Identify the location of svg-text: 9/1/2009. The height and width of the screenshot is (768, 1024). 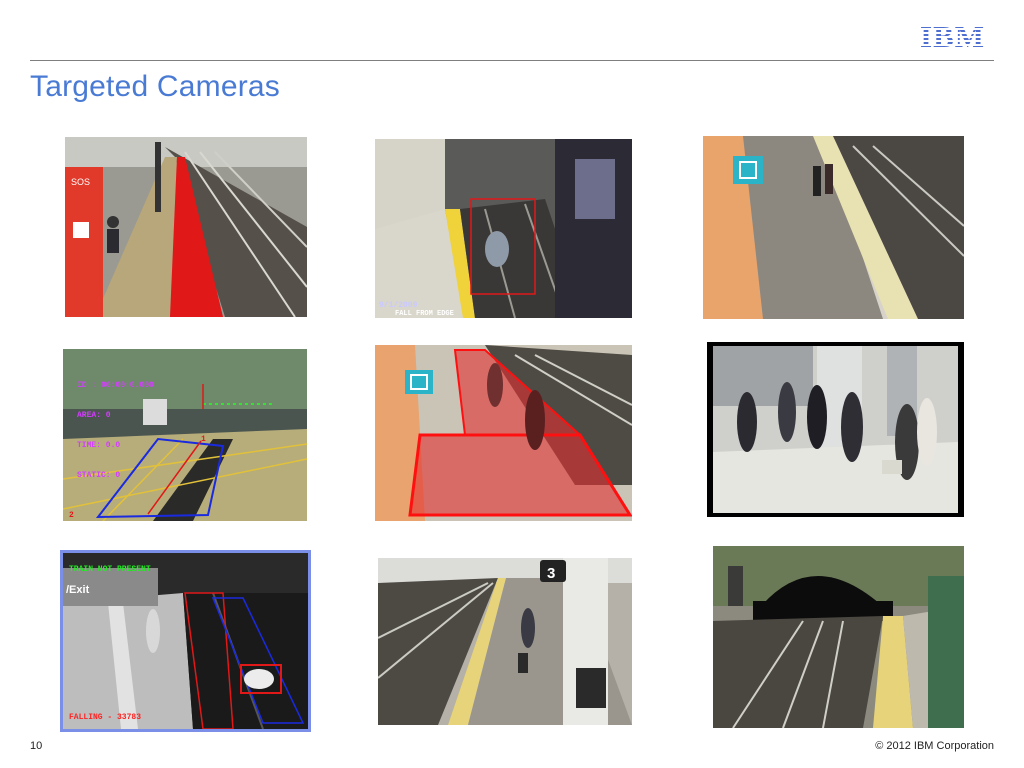
(398, 305).